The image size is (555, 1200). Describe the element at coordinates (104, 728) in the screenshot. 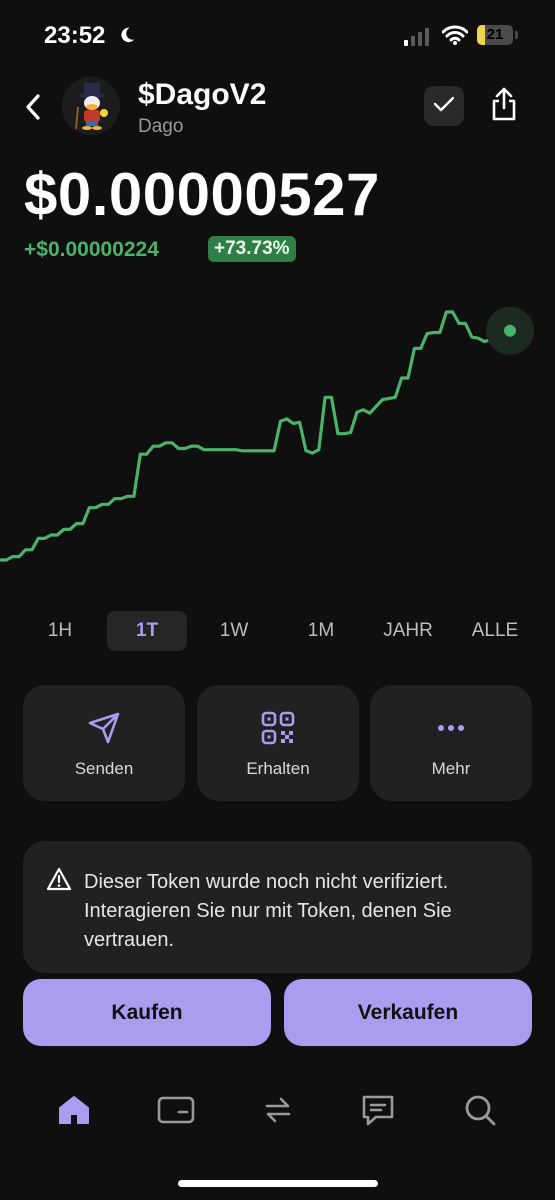

I see `send-icon` at that location.